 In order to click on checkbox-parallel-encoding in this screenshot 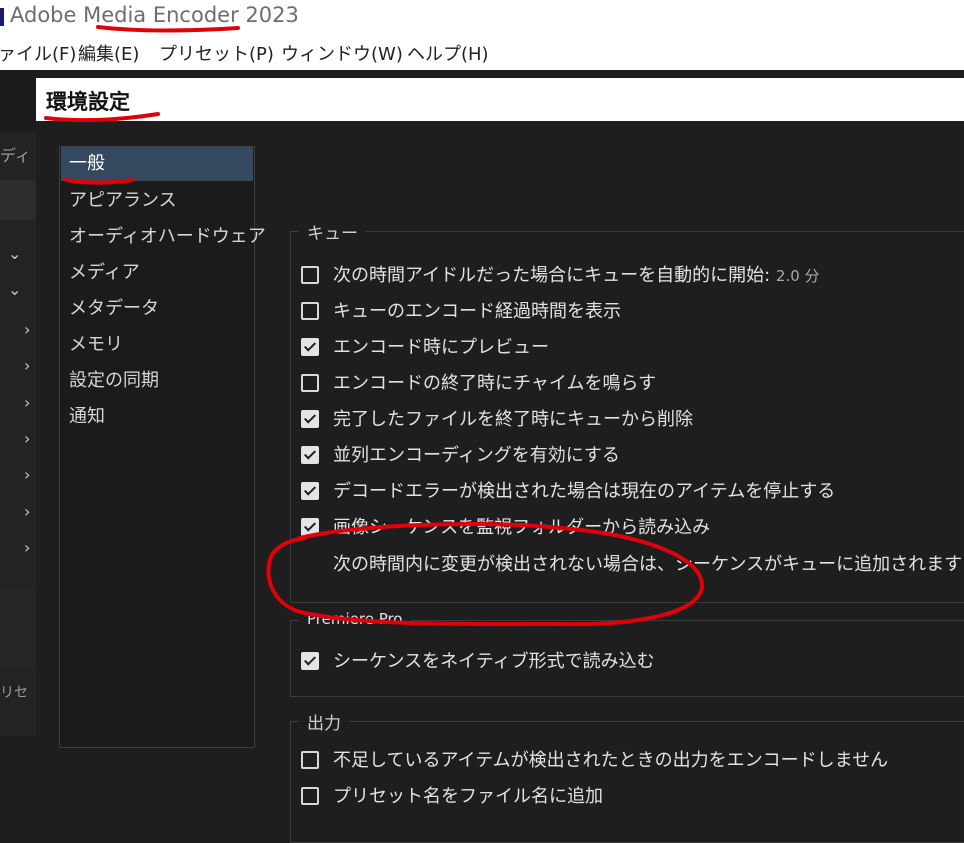, I will do `click(310, 455)`.